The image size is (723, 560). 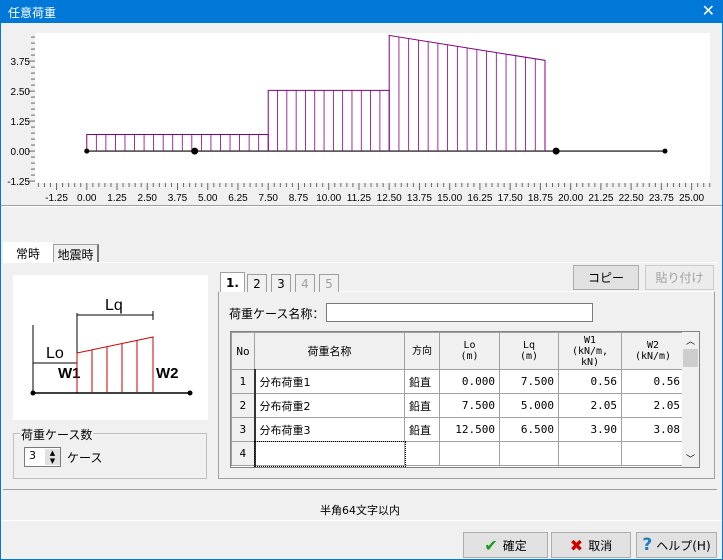 What do you see at coordinates (361, 206) in the screenshot?
I see `divider` at bounding box center [361, 206].